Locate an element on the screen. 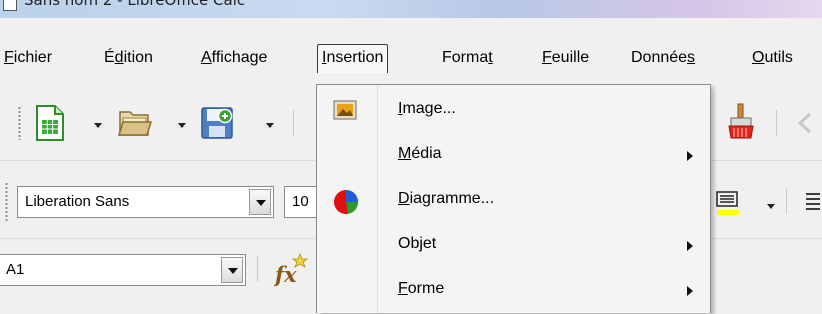 The image size is (822, 314). background-color-icon is located at coordinates (729, 201).